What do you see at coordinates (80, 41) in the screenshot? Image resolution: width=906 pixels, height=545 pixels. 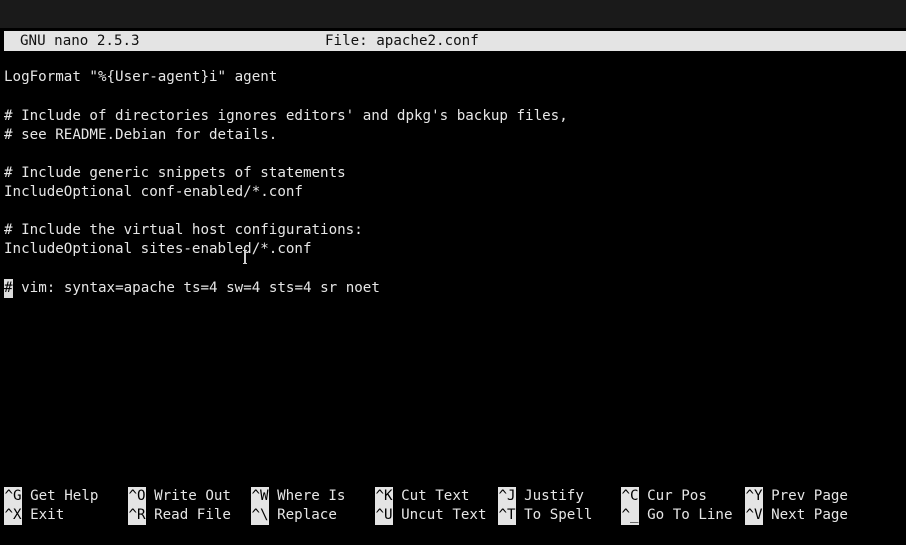 I see `nano-version: GNU nano 2.5.3` at bounding box center [80, 41].